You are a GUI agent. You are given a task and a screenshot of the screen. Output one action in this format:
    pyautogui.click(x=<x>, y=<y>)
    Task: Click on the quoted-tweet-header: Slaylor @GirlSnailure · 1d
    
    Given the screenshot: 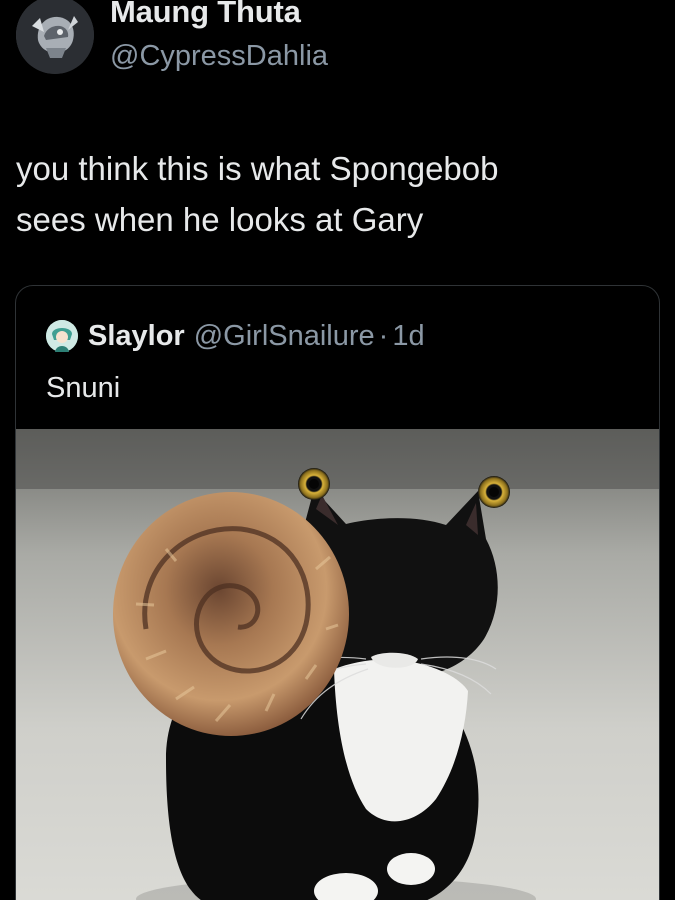 What is the action you would take?
    pyautogui.click(x=235, y=336)
    